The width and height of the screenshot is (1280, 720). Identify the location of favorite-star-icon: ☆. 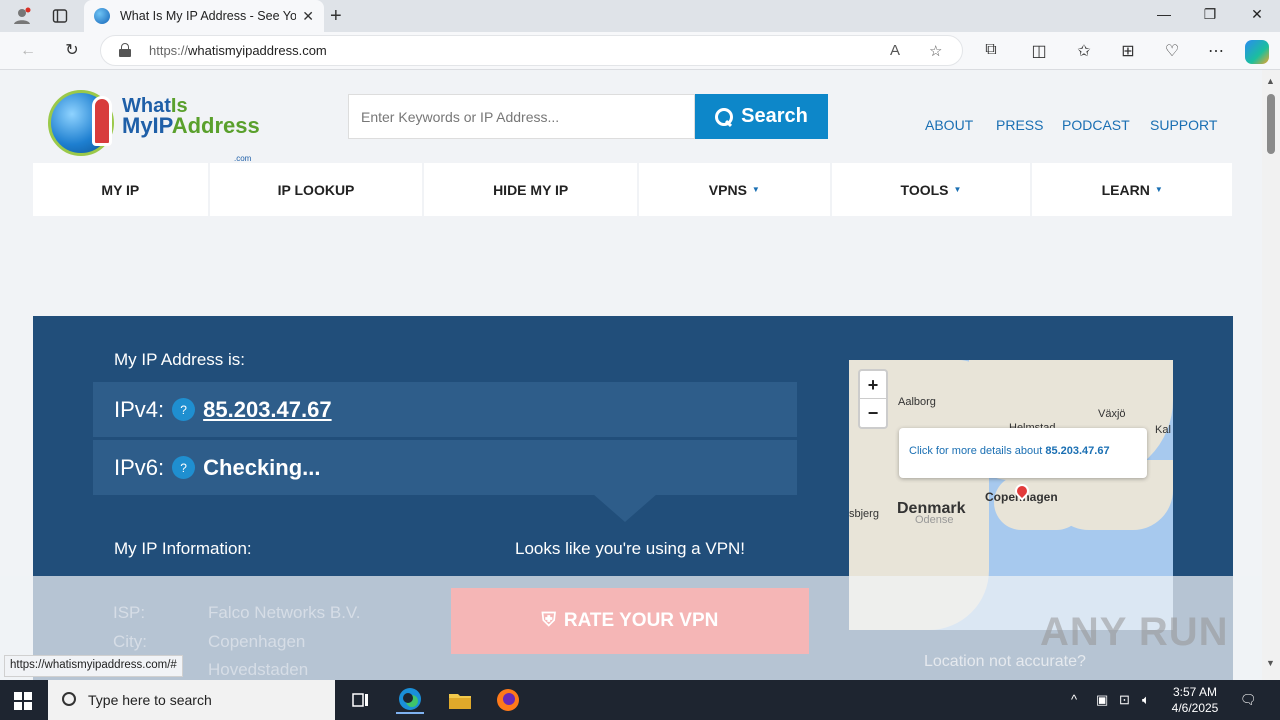
(935, 51).